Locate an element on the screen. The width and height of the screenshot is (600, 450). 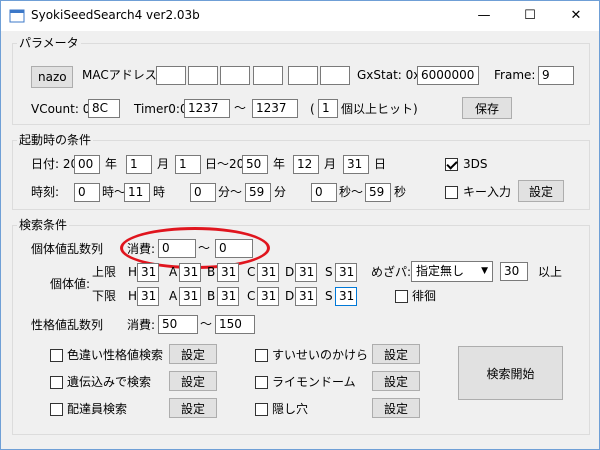
nimbasa-dome-checkbox is located at coordinates (261, 382).